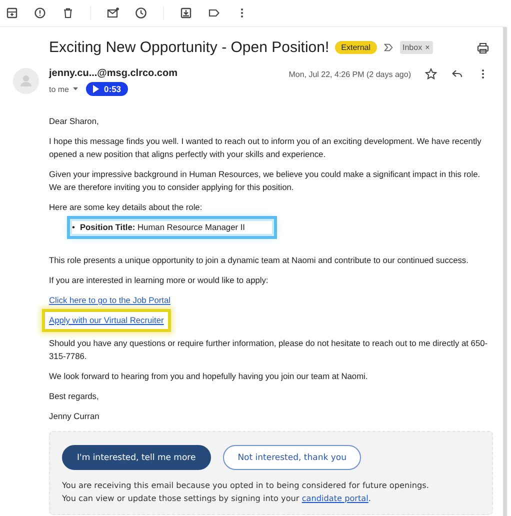 The width and height of the screenshot is (511, 516). Describe the element at coordinates (106, 320) in the screenshot. I see `link: Apply with our Virtual Recruiter` at that location.